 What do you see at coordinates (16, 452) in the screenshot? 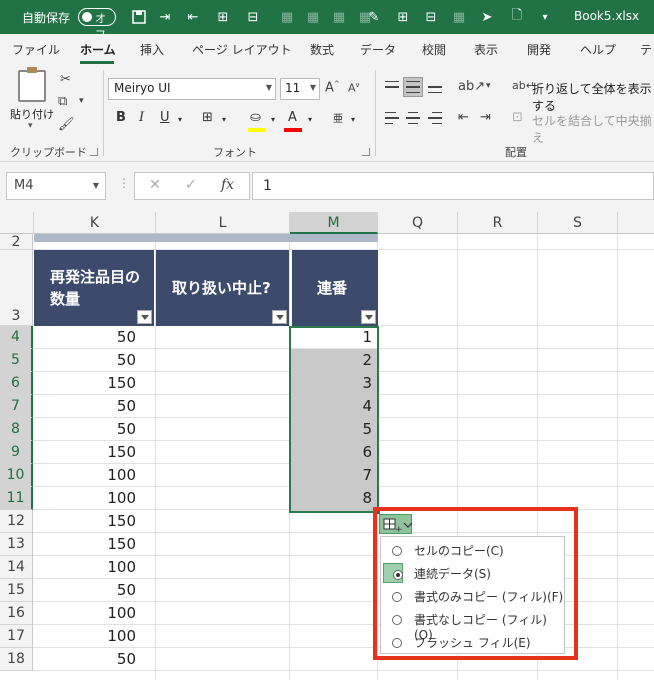
I see `row-header: 9` at bounding box center [16, 452].